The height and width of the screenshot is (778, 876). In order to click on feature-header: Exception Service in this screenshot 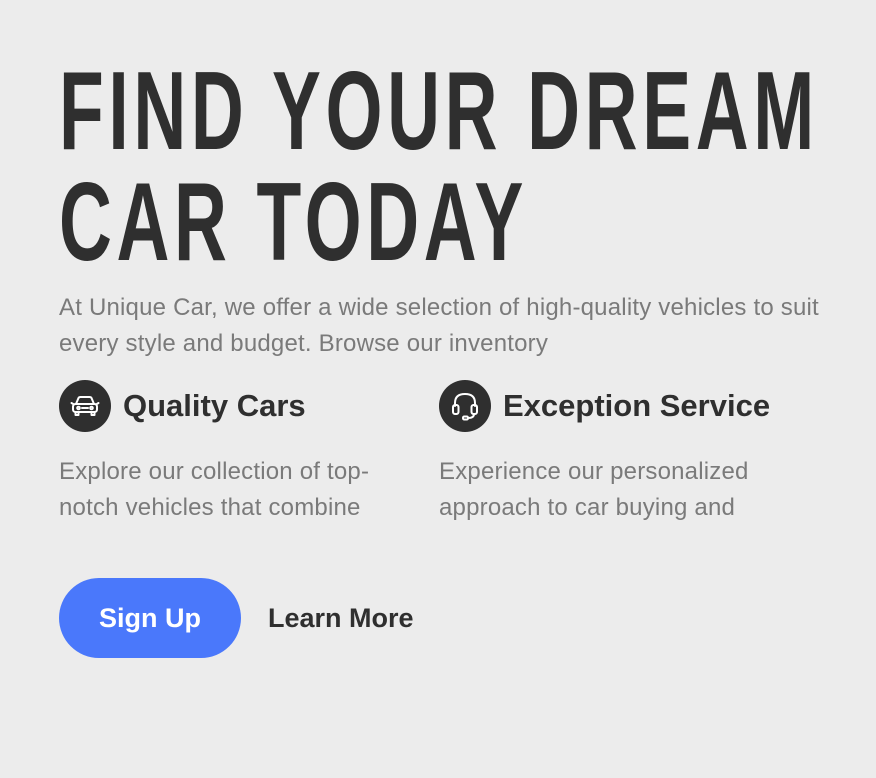, I will do `click(629, 406)`.